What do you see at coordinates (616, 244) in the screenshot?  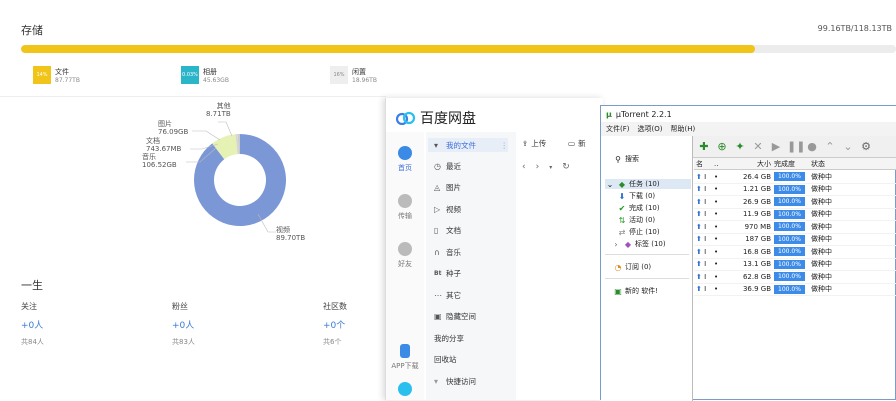 I see `chevron-right-icon: ›` at bounding box center [616, 244].